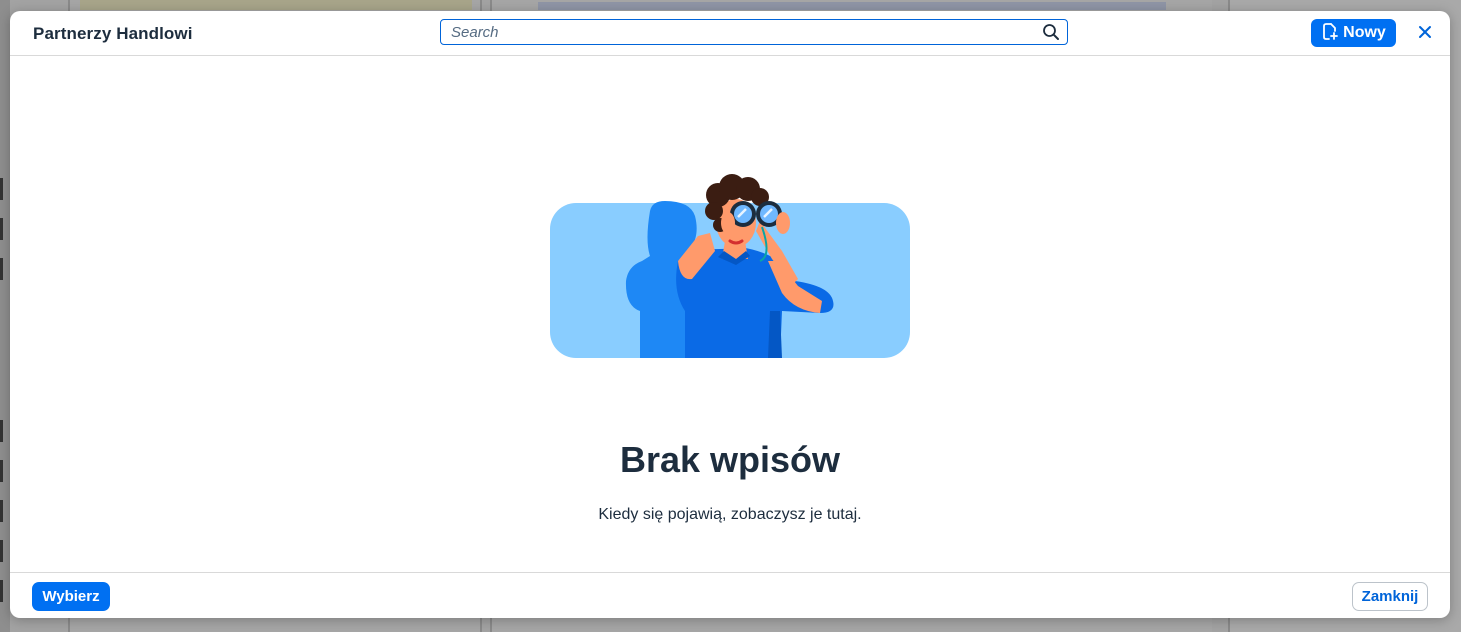 The height and width of the screenshot is (632, 1461). What do you see at coordinates (730, 261) in the screenshot?
I see `empty-state-illustration` at bounding box center [730, 261].